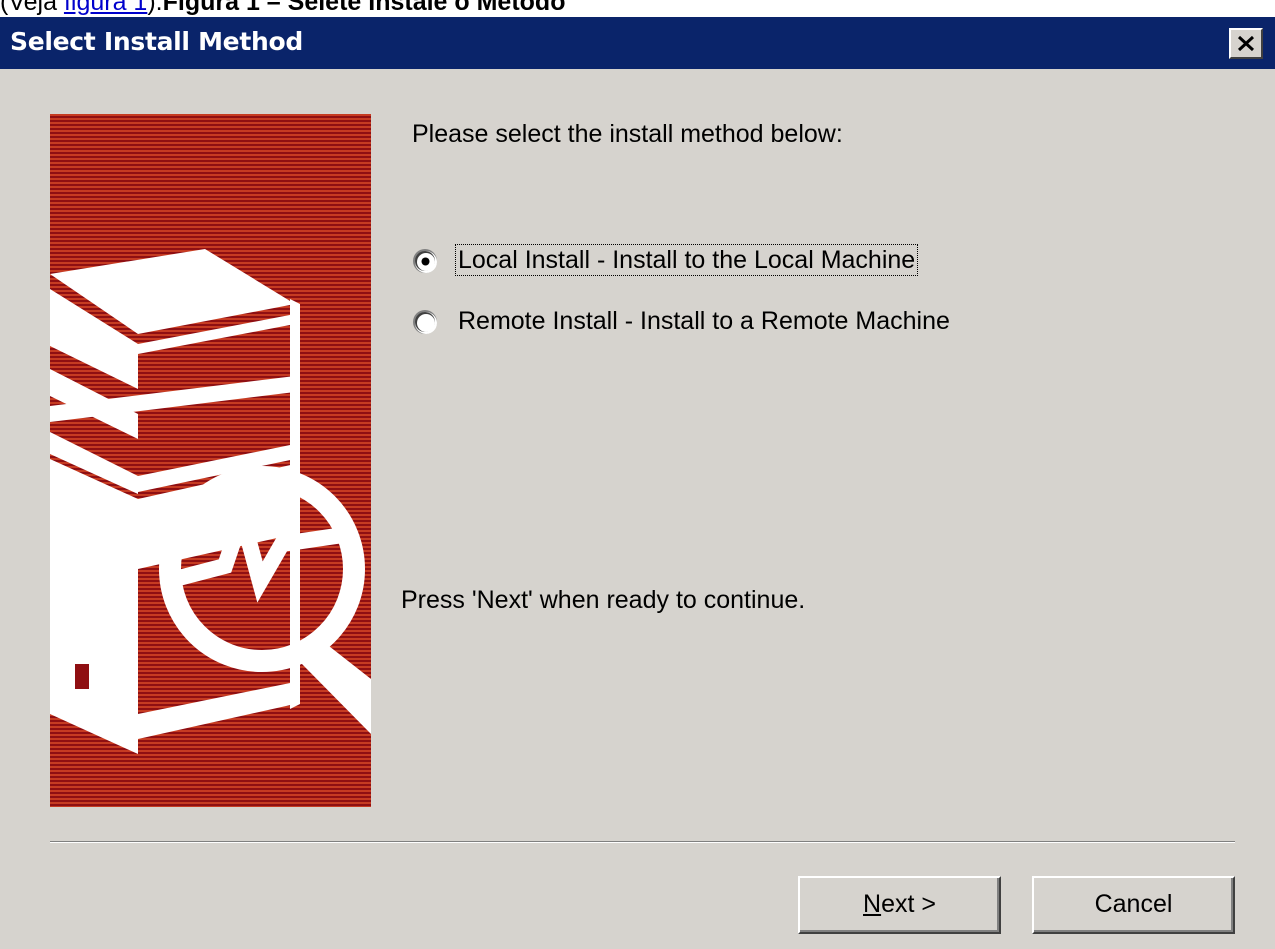 This screenshot has width=1275, height=949. Describe the element at coordinates (425, 322) in the screenshot. I see `radio-unselected-icon` at that location.